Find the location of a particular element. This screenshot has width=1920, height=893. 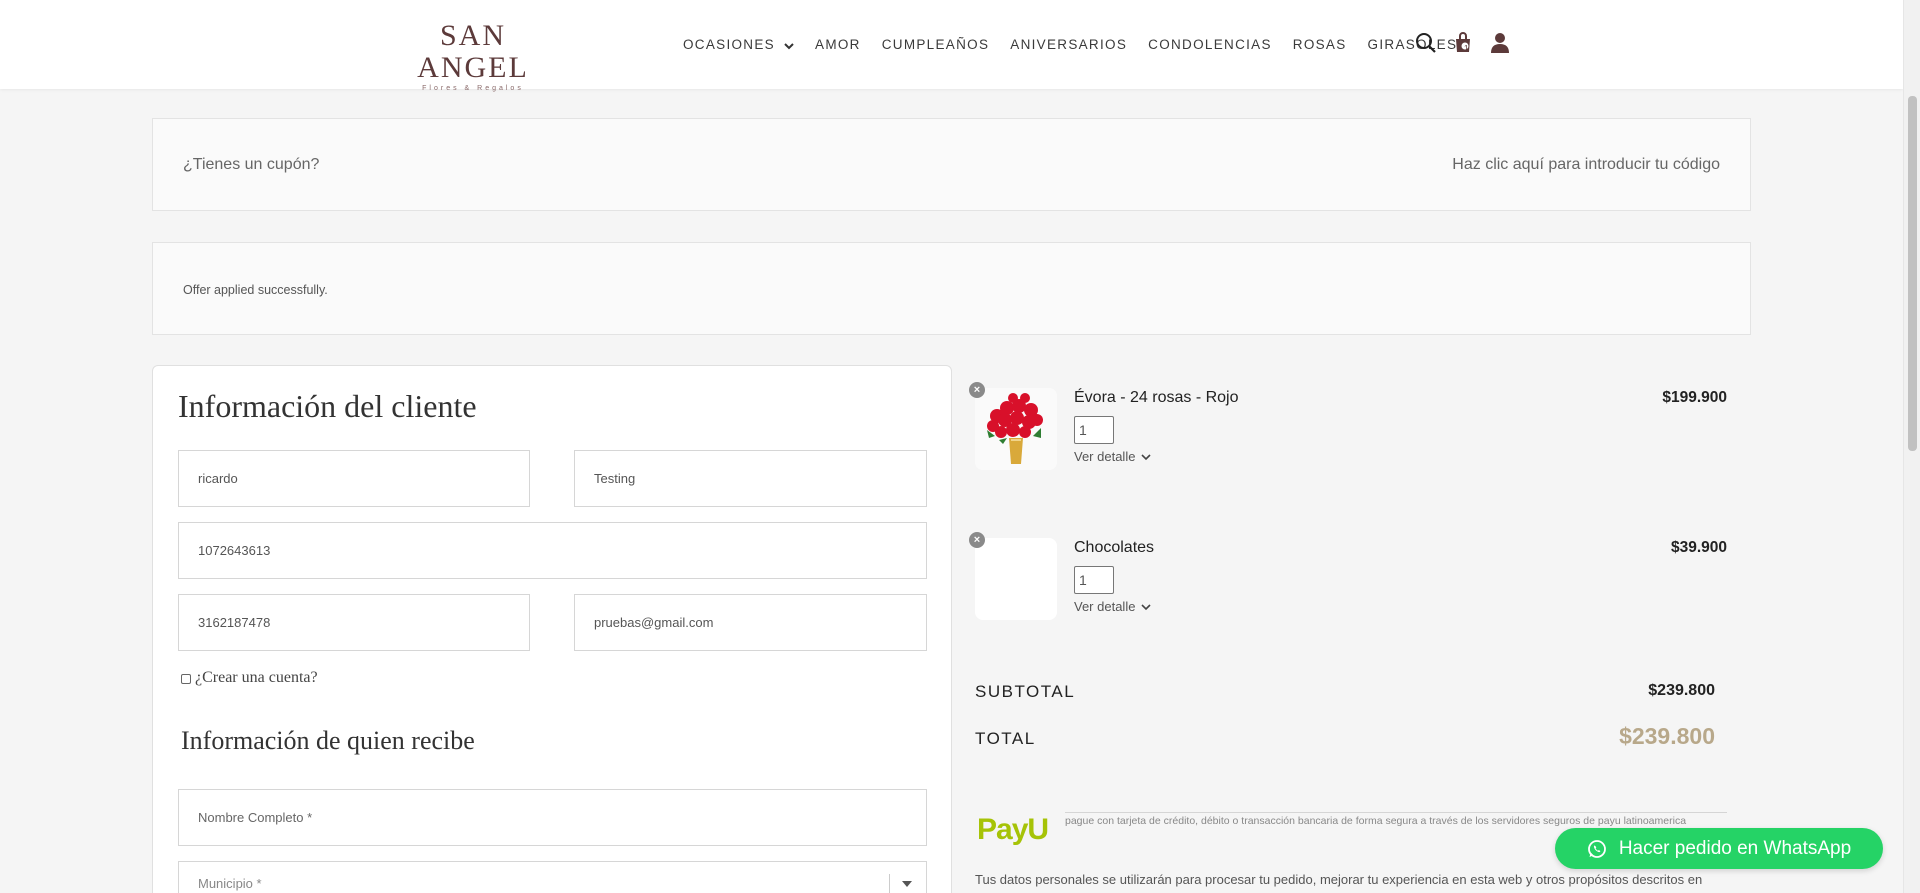

nav-item-label: OCASIONES is located at coordinates (729, 44).